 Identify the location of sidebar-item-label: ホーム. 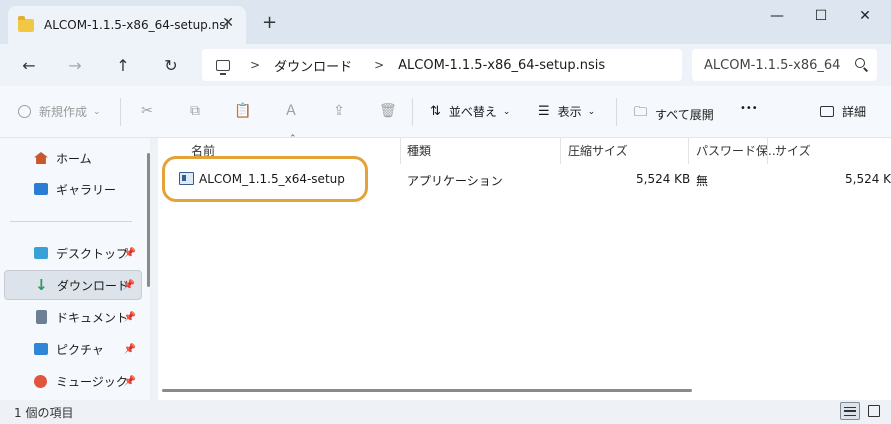
(74, 158).